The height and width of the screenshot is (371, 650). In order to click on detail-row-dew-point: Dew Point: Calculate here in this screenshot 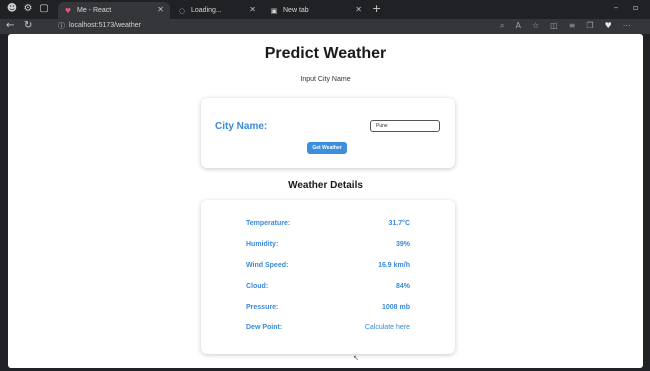, I will do `click(328, 329)`.